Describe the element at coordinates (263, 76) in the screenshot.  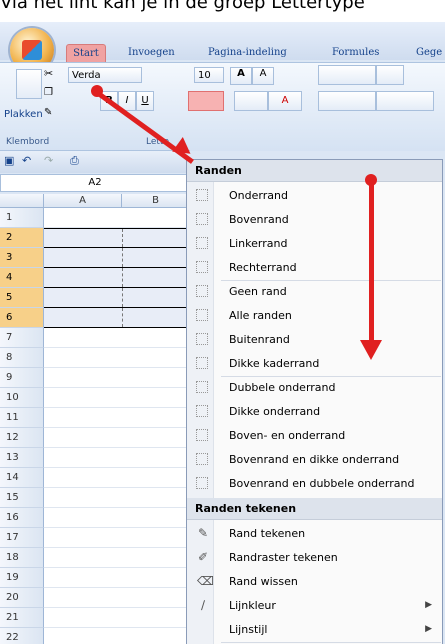
I see `shrink-font-icon: A` at that location.